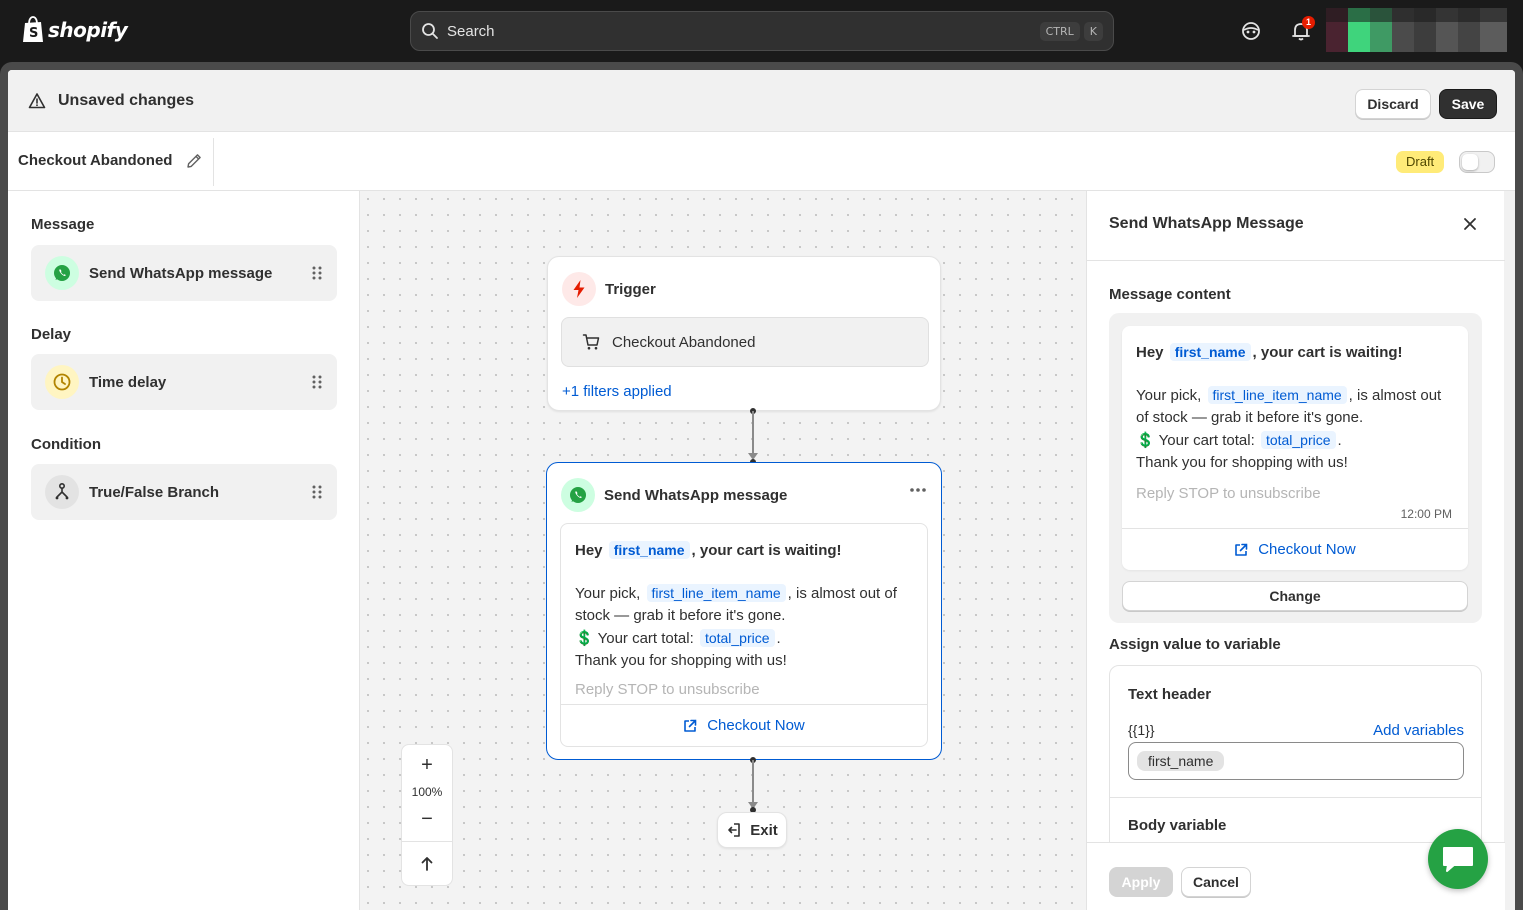 The width and height of the screenshot is (1523, 910). I want to click on shortcut-key-ctrl: CTRL, so click(1059, 31).